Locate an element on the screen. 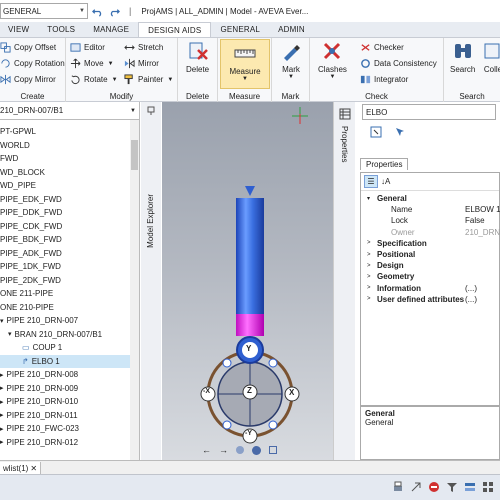  close-icon: ✕ is located at coordinates (33, 468).